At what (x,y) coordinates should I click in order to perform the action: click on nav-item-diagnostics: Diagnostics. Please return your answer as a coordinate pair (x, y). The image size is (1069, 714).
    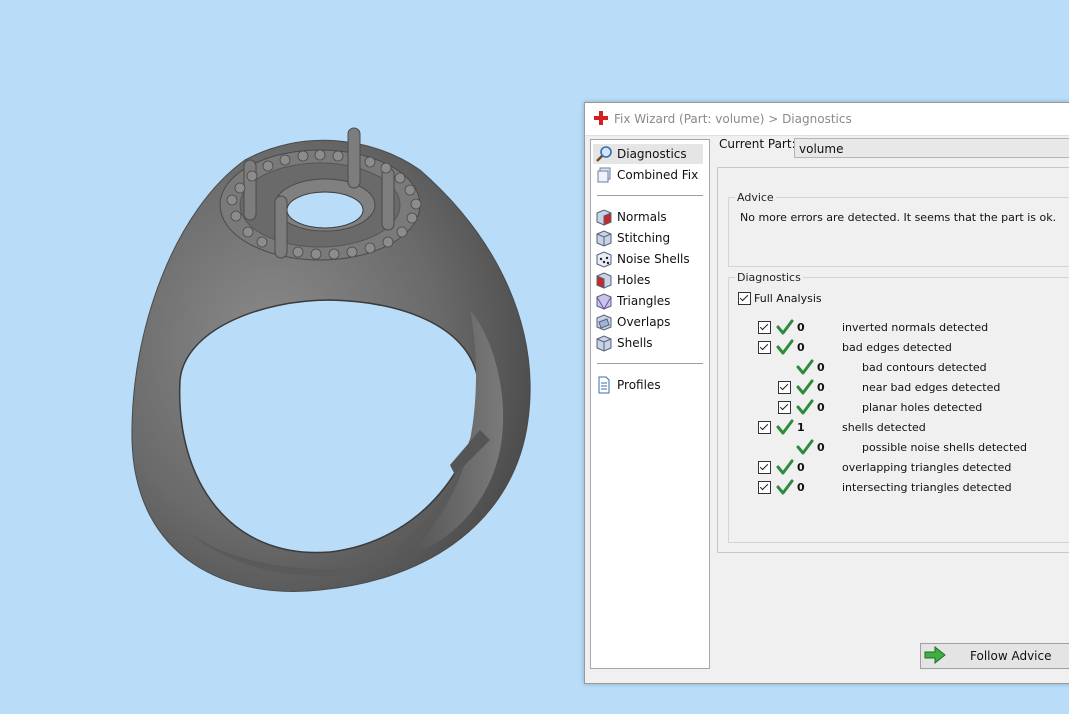
    Looking at the image, I should click on (648, 154).